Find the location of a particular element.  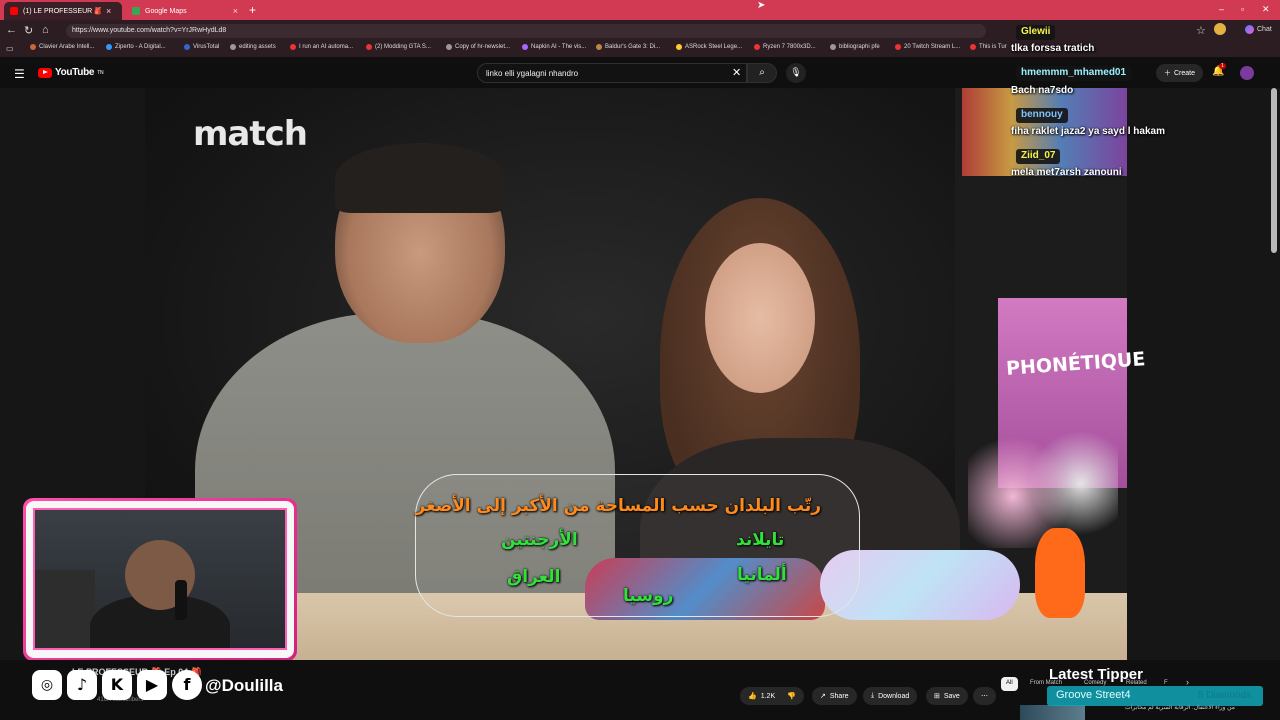

bookmark-item: This is Tur is located at coordinates (988, 47).